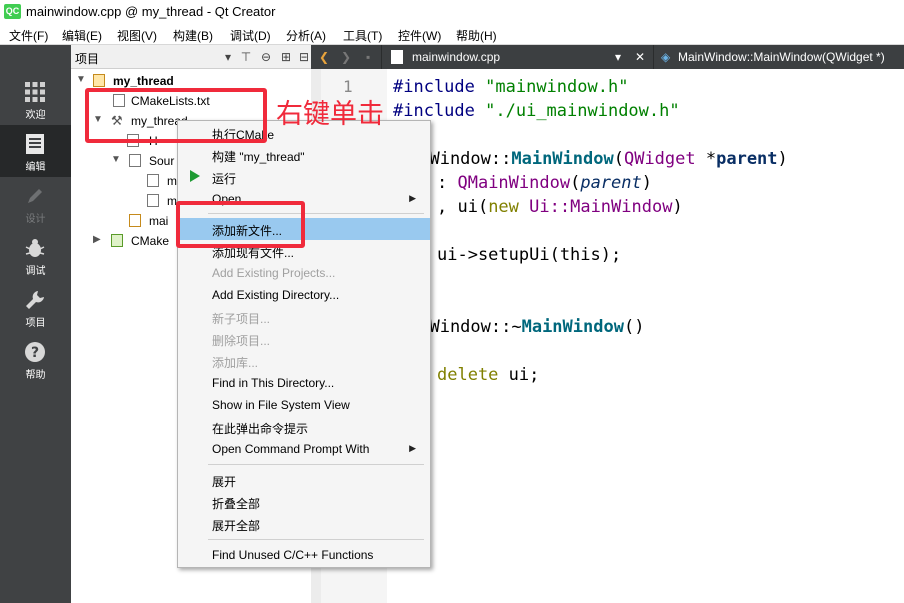  I want to click on menu-item-open-command-prompt-here: 在此弹出命令提示, so click(304, 427).